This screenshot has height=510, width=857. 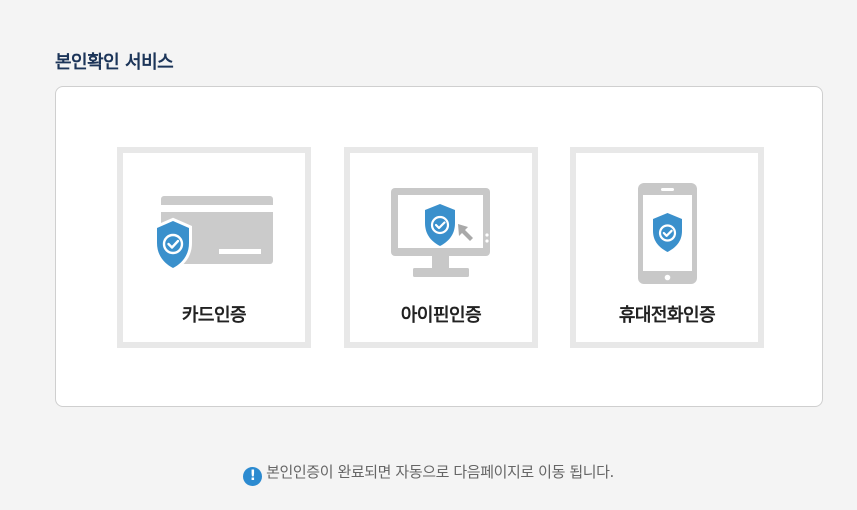 I want to click on section-title: 본인확인 서비스, so click(x=114, y=62).